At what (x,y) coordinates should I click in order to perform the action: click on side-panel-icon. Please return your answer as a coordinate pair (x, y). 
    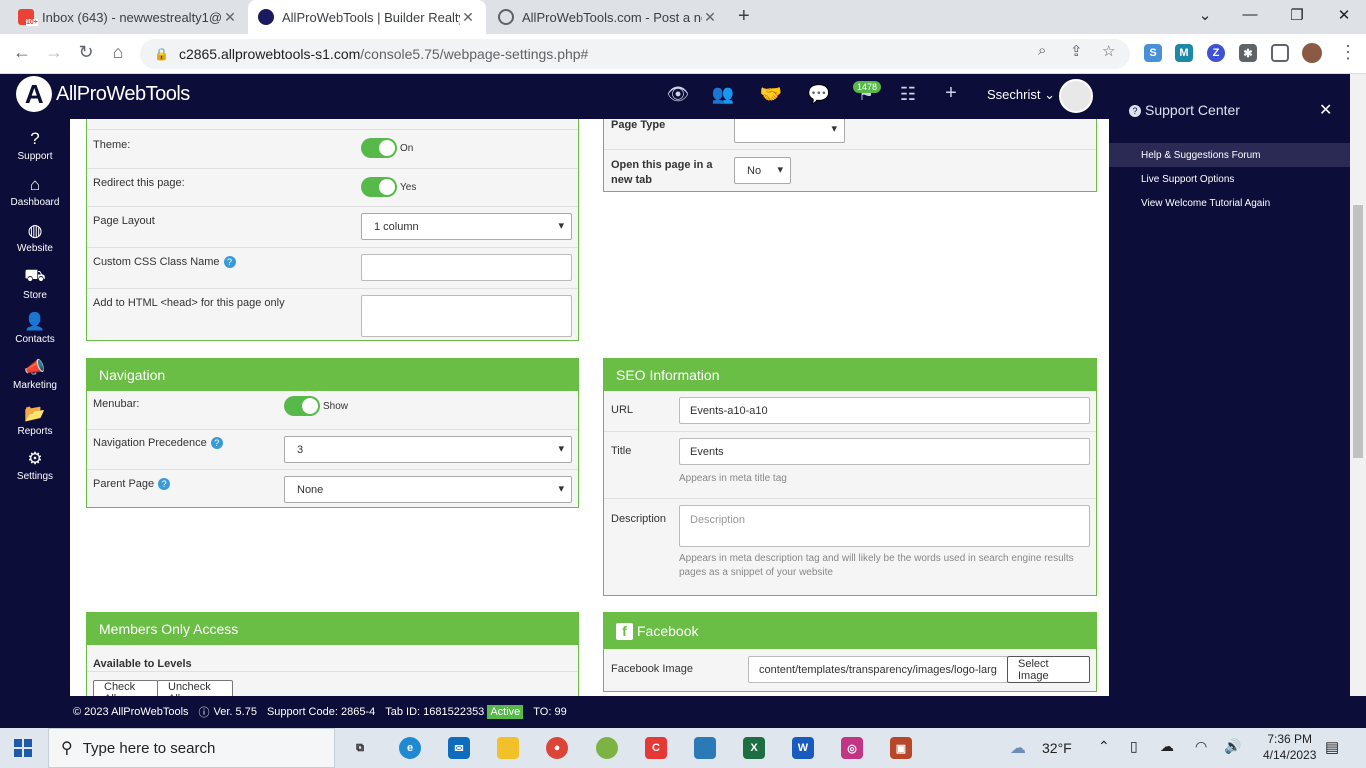
    Looking at the image, I should click on (1280, 53).